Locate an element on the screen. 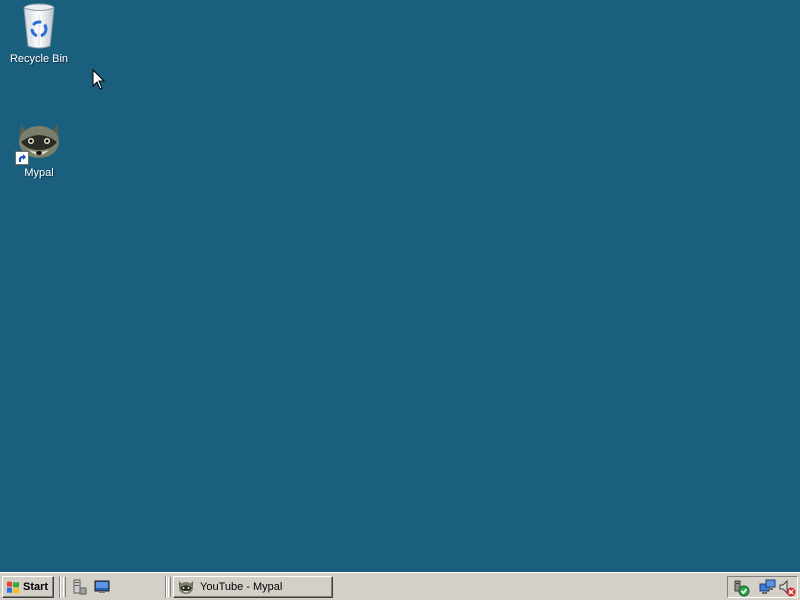 The width and height of the screenshot is (800, 600). server-manager-icon is located at coordinates (79, 587).